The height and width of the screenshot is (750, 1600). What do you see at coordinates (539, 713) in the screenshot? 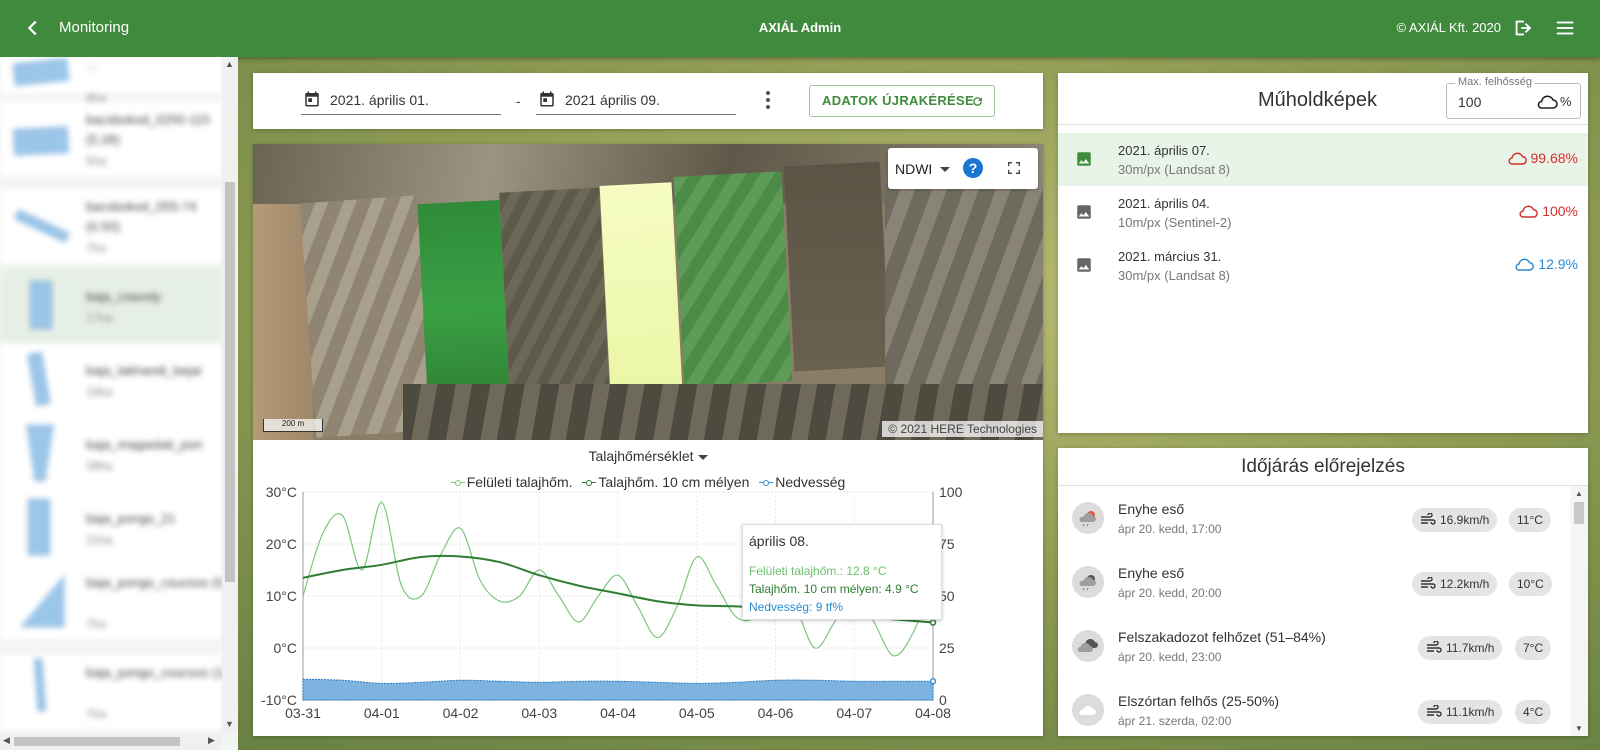
I see `x-tick-label: 04-03` at bounding box center [539, 713].